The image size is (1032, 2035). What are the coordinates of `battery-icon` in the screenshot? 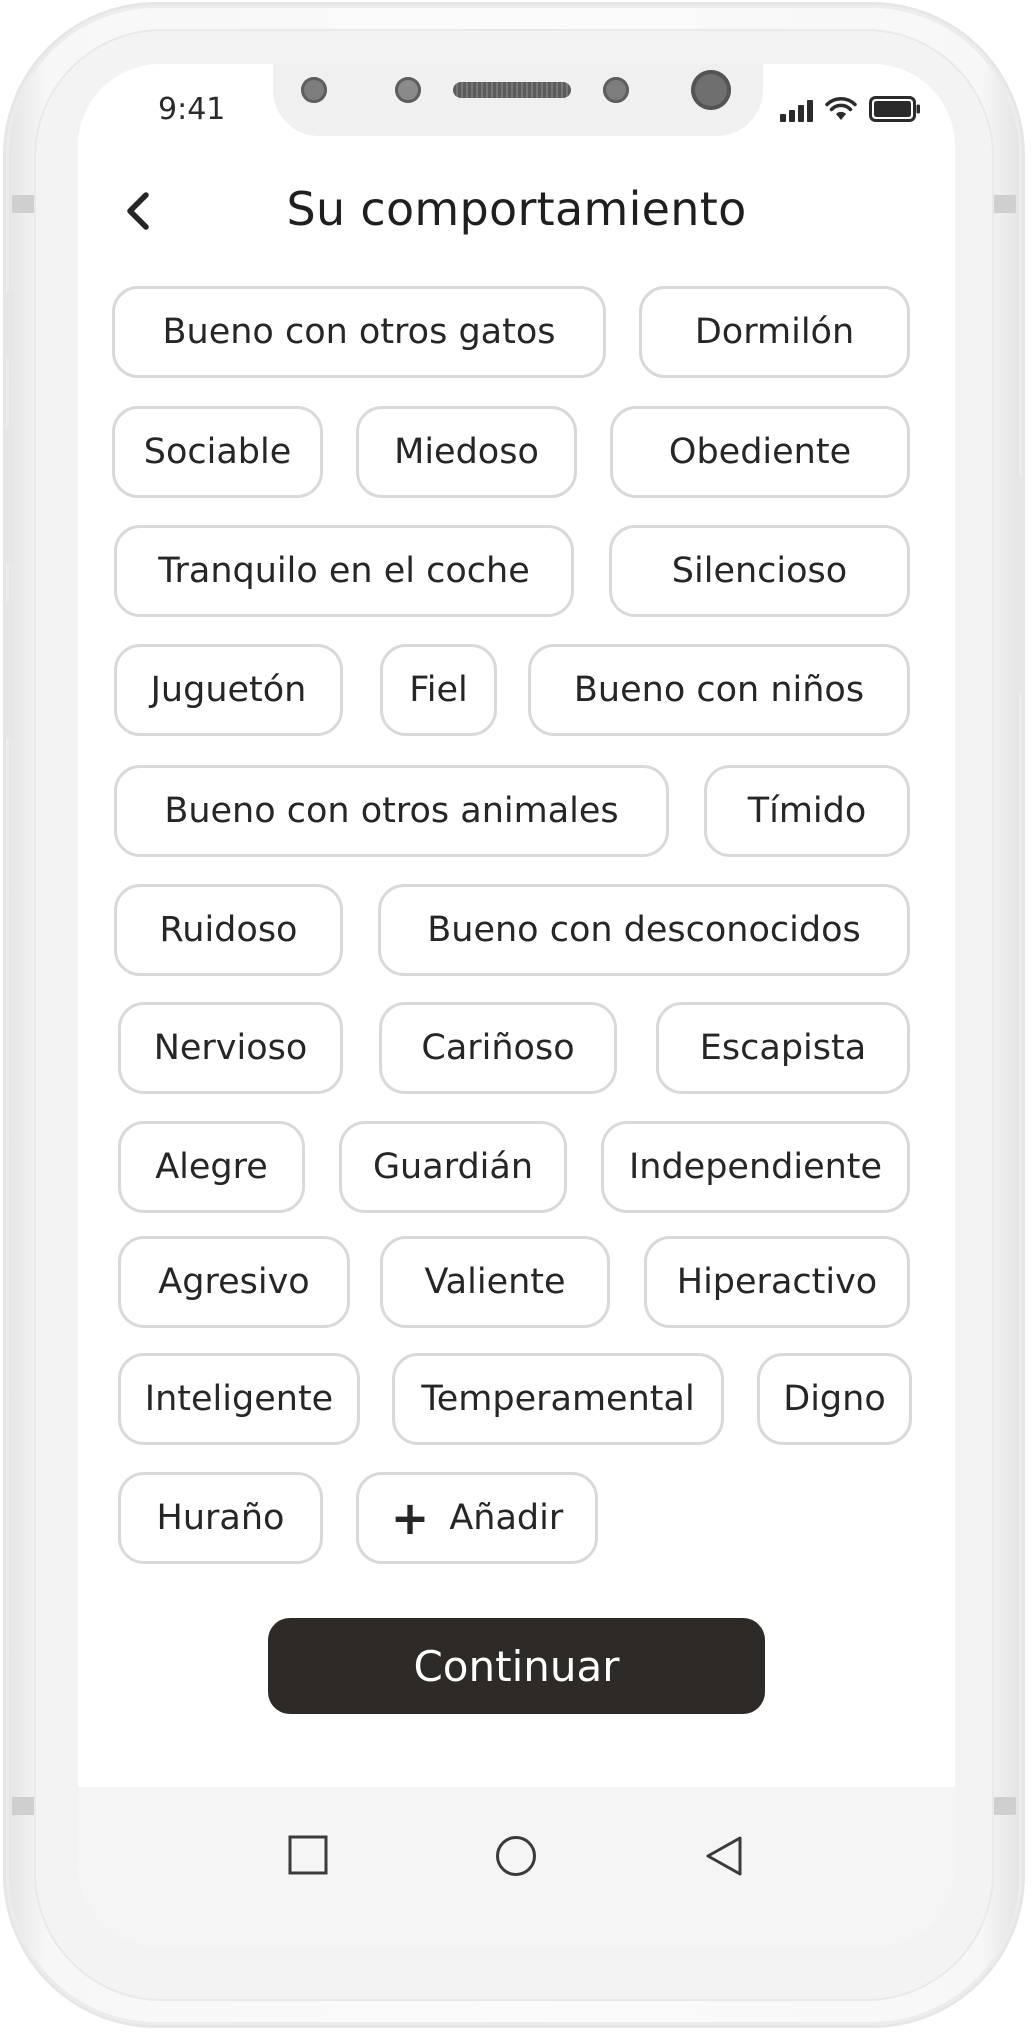 It's located at (894, 109).